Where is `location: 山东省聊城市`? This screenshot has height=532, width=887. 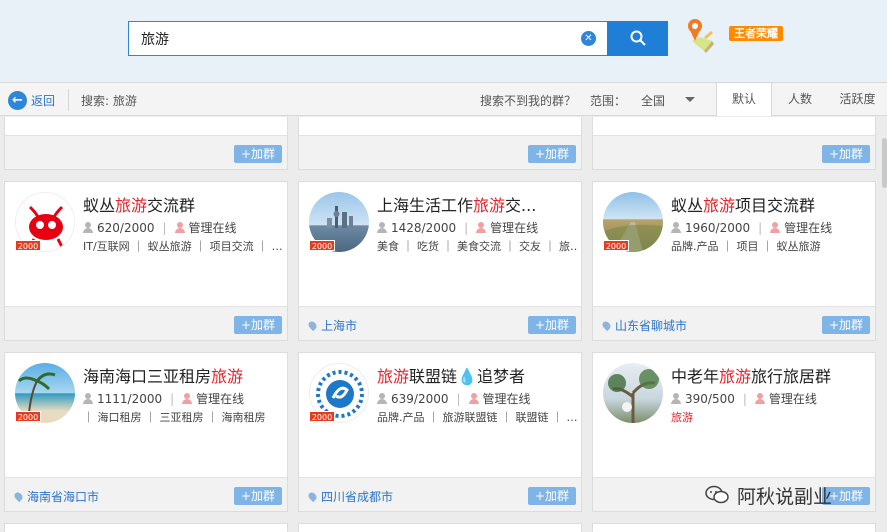 location: 山东省聊城市 is located at coordinates (643, 325).